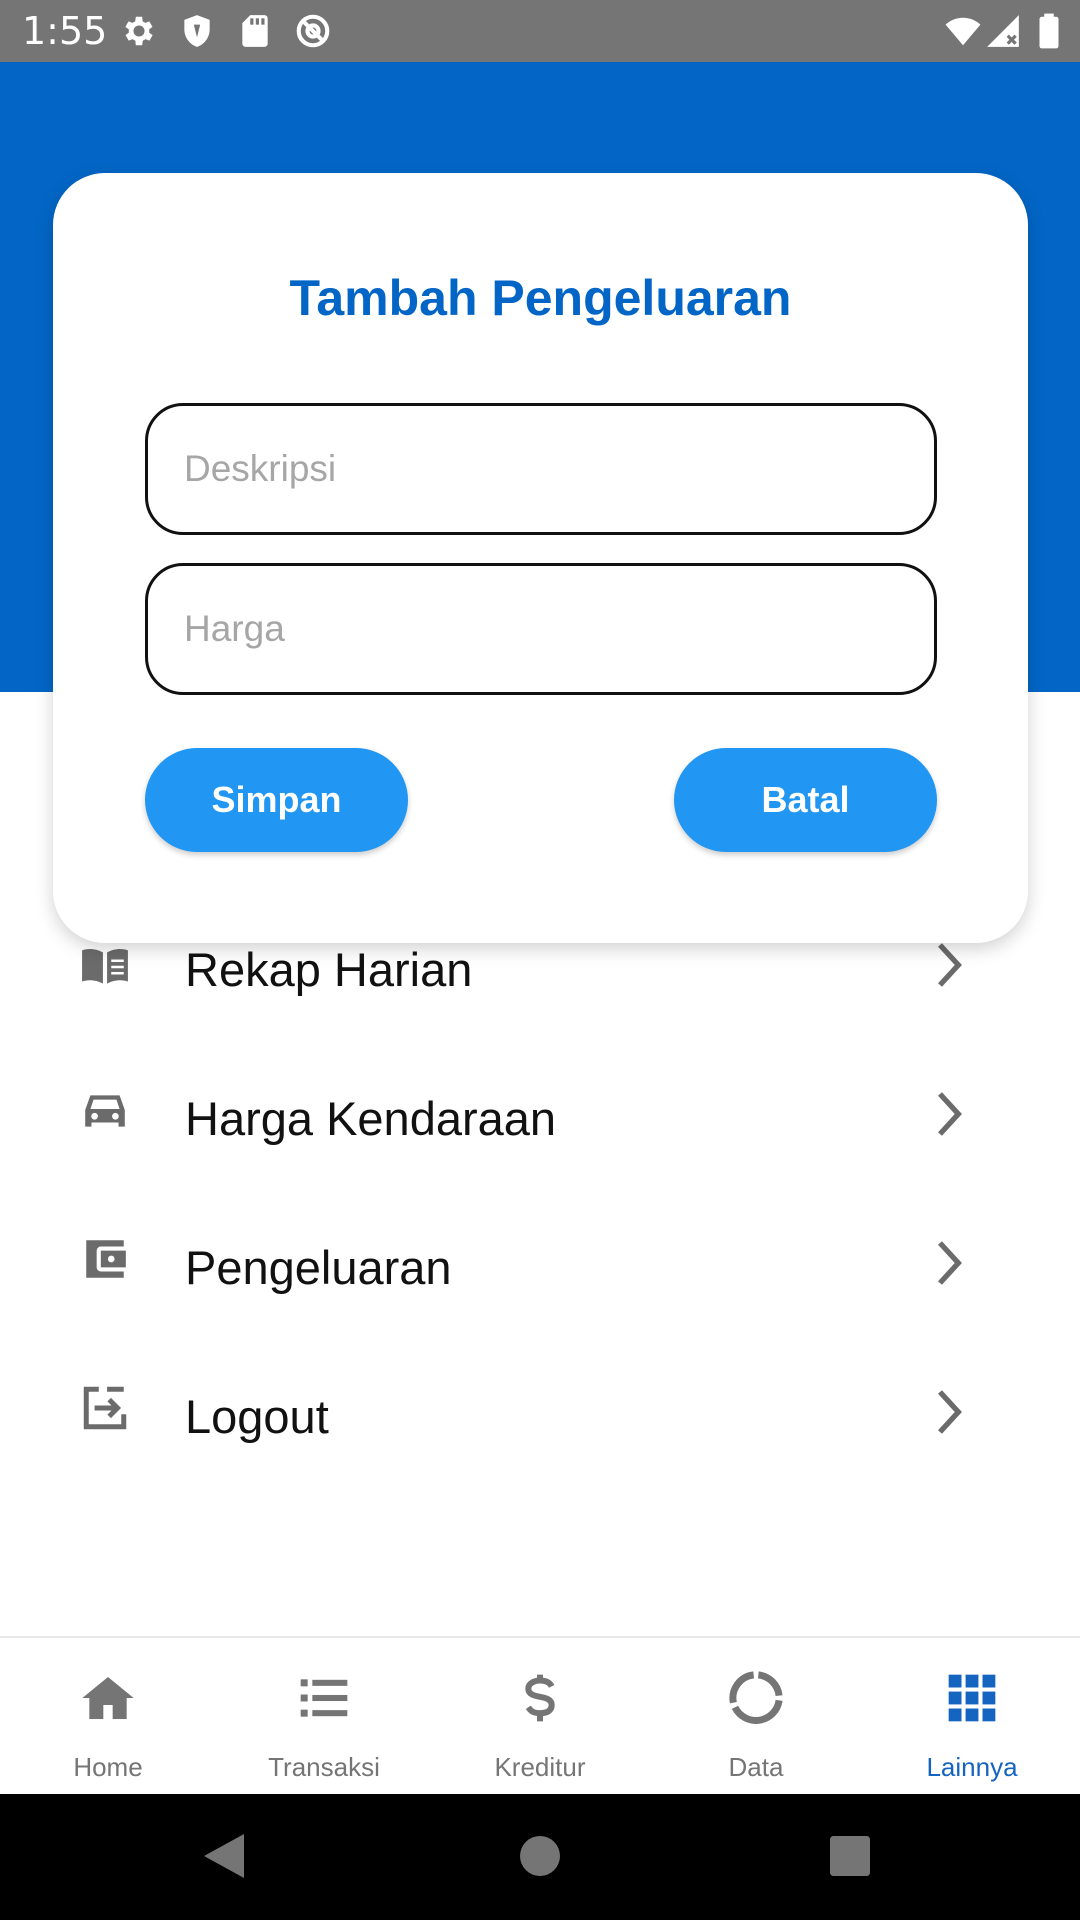  Describe the element at coordinates (541, 629) in the screenshot. I see `price-input` at that location.